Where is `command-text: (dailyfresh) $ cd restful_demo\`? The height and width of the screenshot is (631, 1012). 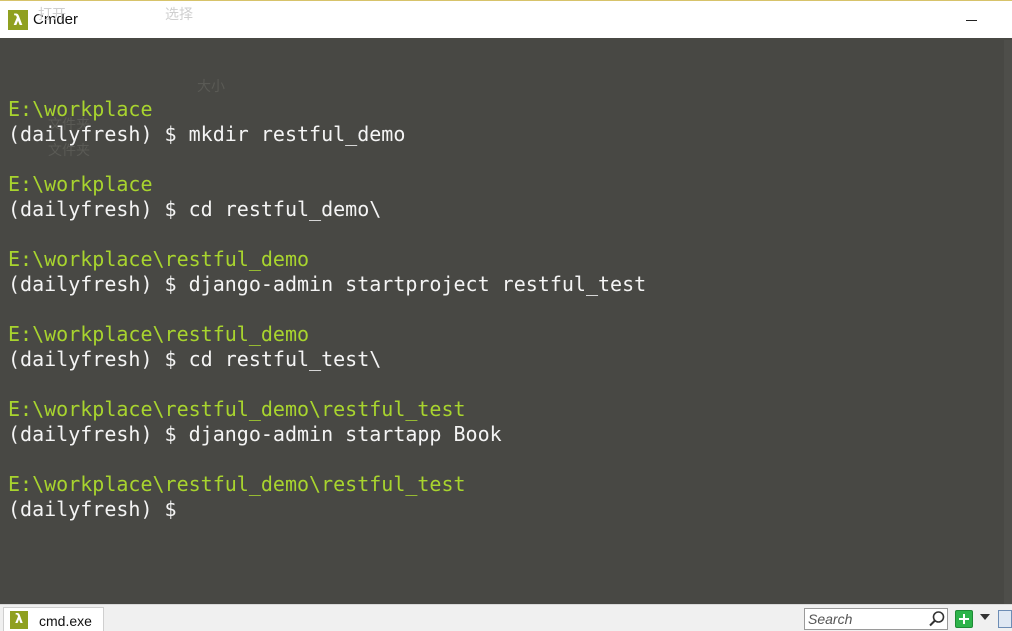
command-text: (dailyfresh) $ cd restful_demo\ is located at coordinates (195, 209).